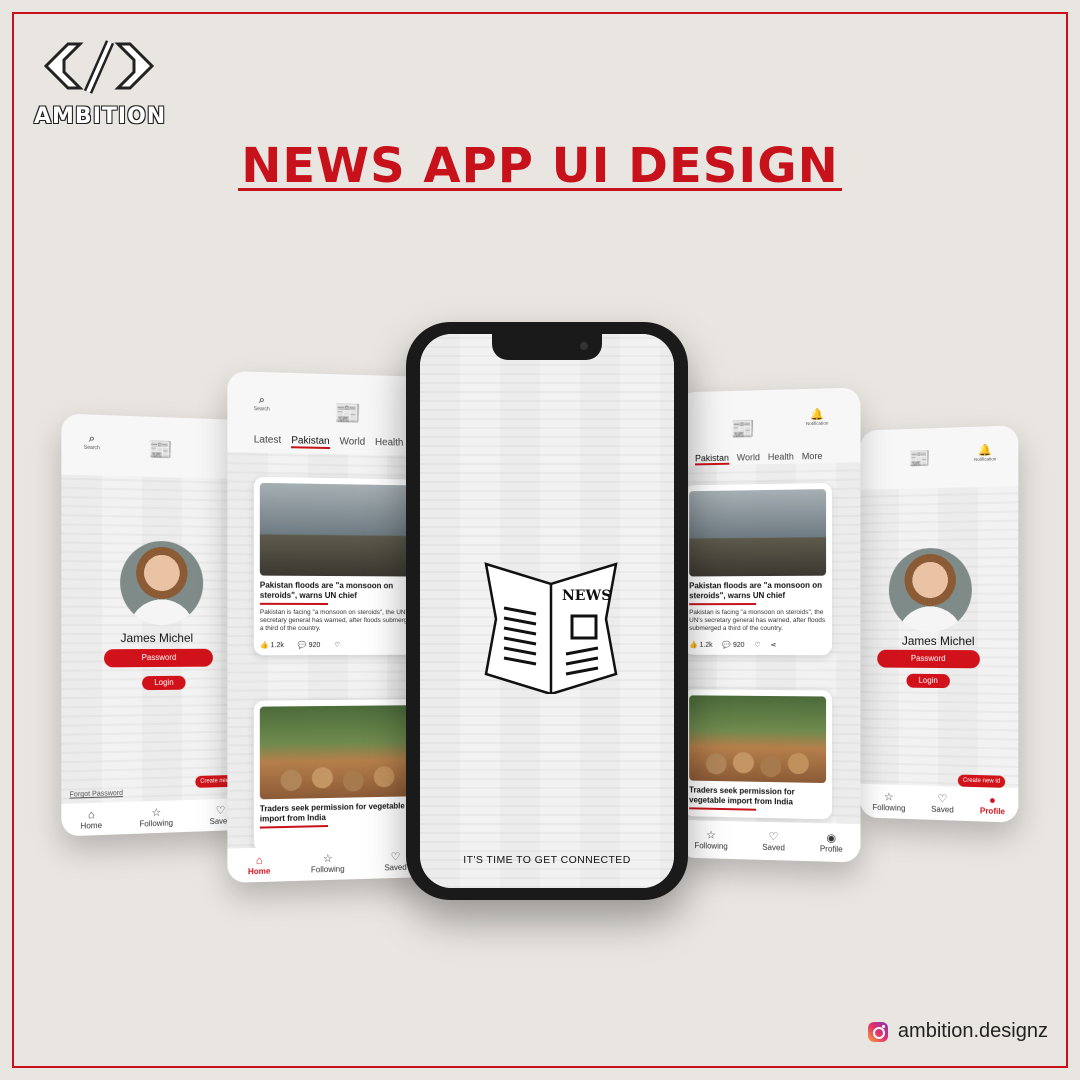 The width and height of the screenshot is (1080, 1080). I want to click on bottom-nav: ⌂ Home ☆ Following ♡ Saved, so click(327, 863).